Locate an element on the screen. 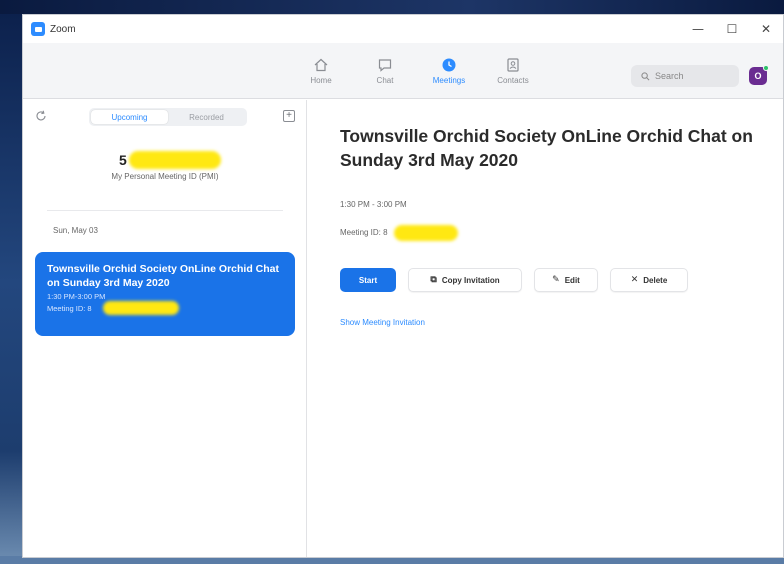  search-input: Search is located at coordinates (685, 76).